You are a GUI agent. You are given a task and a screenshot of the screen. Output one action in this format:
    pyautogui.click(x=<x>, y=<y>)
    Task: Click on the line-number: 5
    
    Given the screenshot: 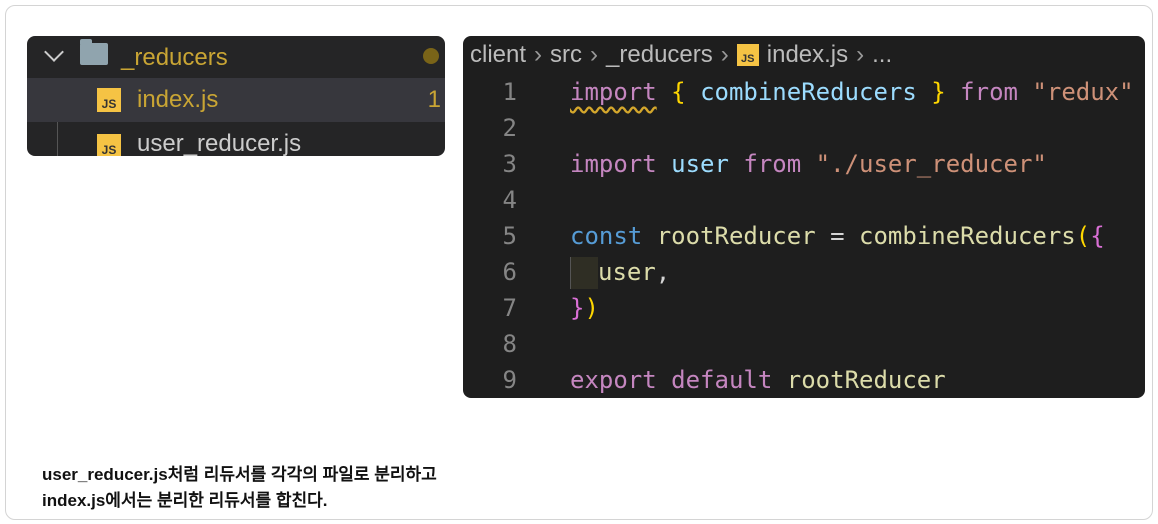 What is the action you would take?
    pyautogui.click(x=509, y=236)
    